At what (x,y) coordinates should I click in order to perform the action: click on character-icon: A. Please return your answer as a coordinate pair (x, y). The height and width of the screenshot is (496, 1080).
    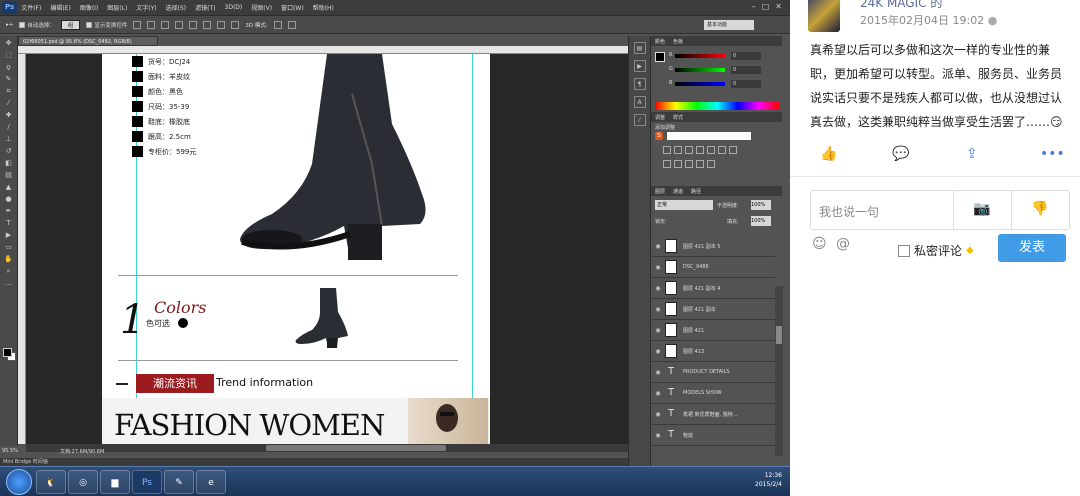
    Looking at the image, I should click on (639, 102).